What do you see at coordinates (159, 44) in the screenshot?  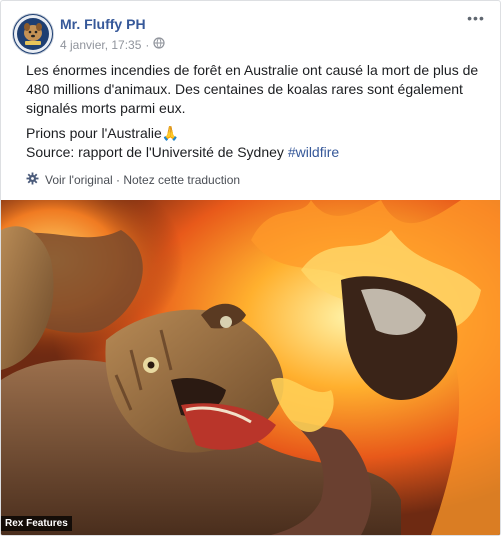 I see `globe-icon` at bounding box center [159, 44].